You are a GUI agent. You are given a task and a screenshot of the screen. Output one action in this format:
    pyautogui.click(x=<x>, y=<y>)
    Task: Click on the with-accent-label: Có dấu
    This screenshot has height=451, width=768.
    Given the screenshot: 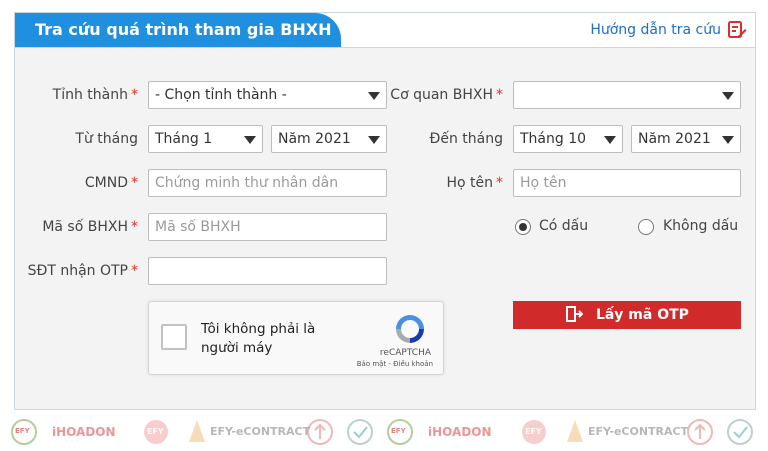 What is the action you would take?
    pyautogui.click(x=563, y=226)
    